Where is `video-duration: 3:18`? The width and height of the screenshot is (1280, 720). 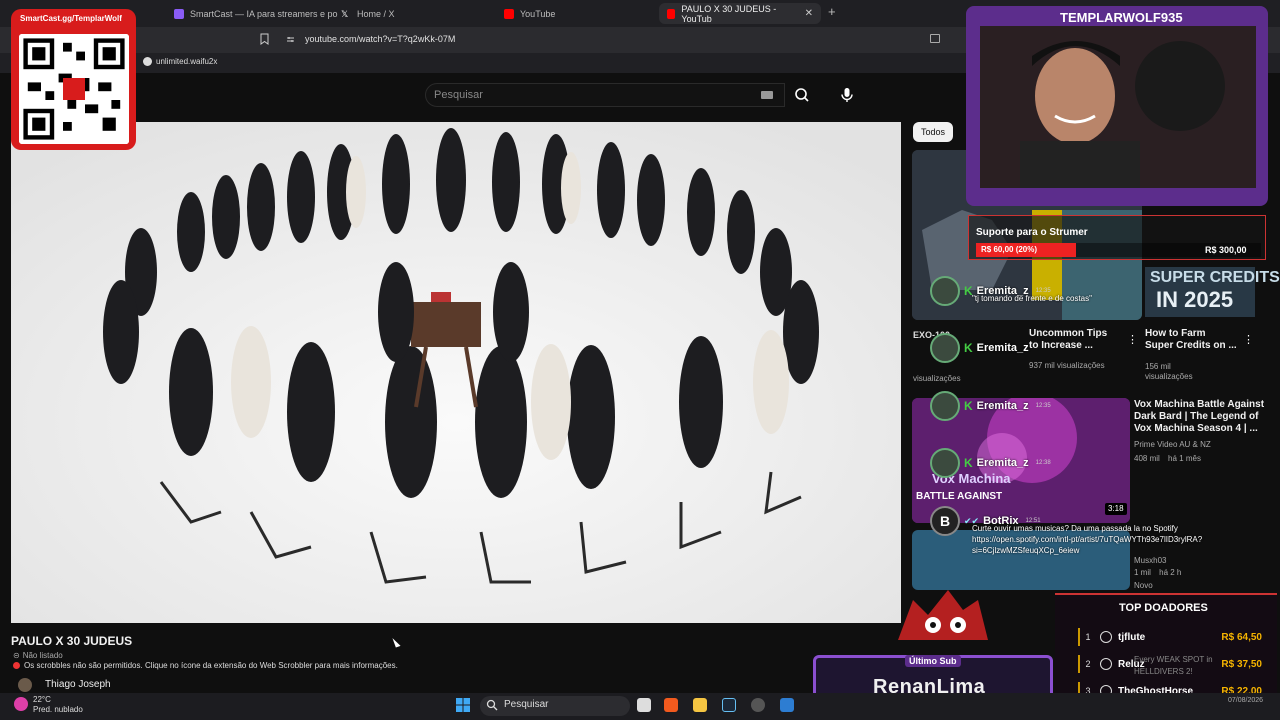 video-duration: 3:18 is located at coordinates (1116, 509).